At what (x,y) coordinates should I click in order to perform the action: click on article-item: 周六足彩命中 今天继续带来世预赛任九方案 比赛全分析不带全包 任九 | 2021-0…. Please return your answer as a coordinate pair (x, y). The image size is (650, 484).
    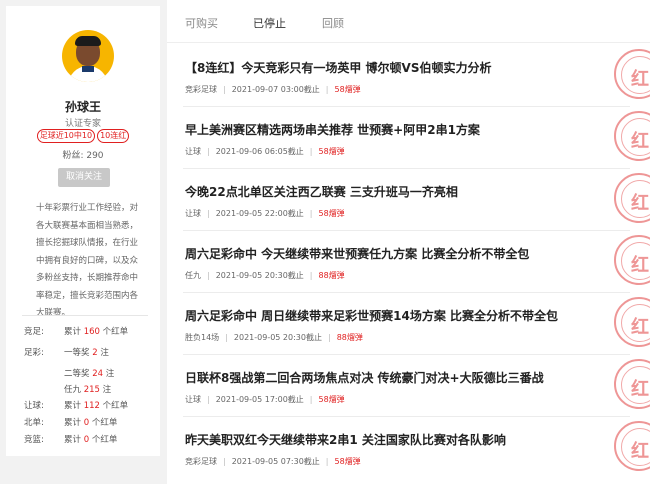
    Looking at the image, I should click on (408, 262).